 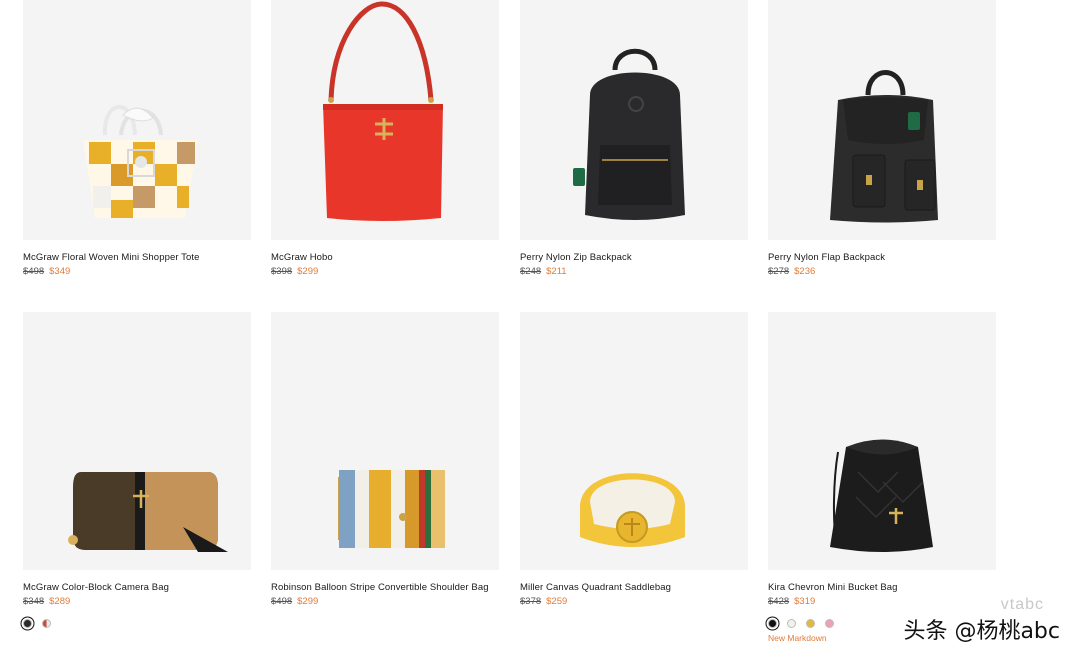 What do you see at coordinates (810, 623) in the screenshot?
I see `swatch-yellow` at bounding box center [810, 623].